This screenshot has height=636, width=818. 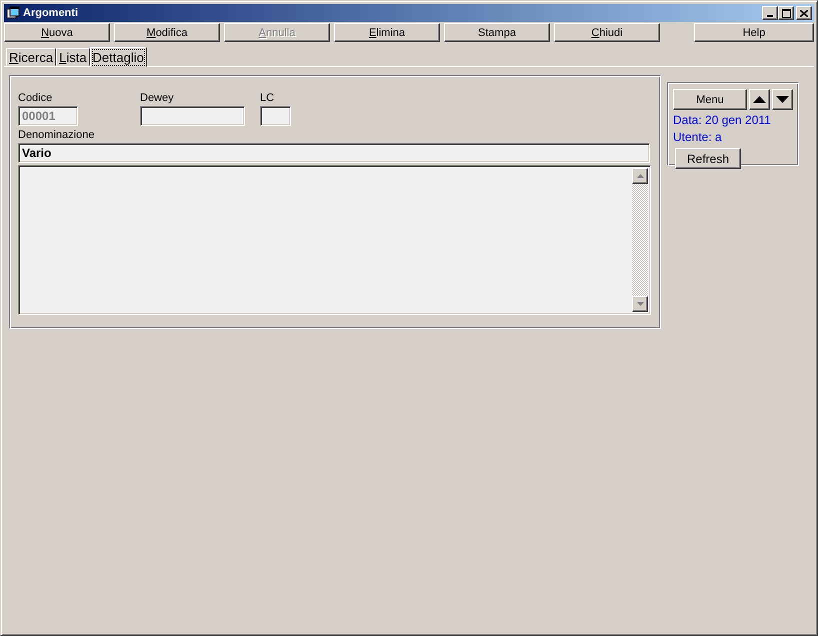 I want to click on maximize-icon, so click(x=786, y=13).